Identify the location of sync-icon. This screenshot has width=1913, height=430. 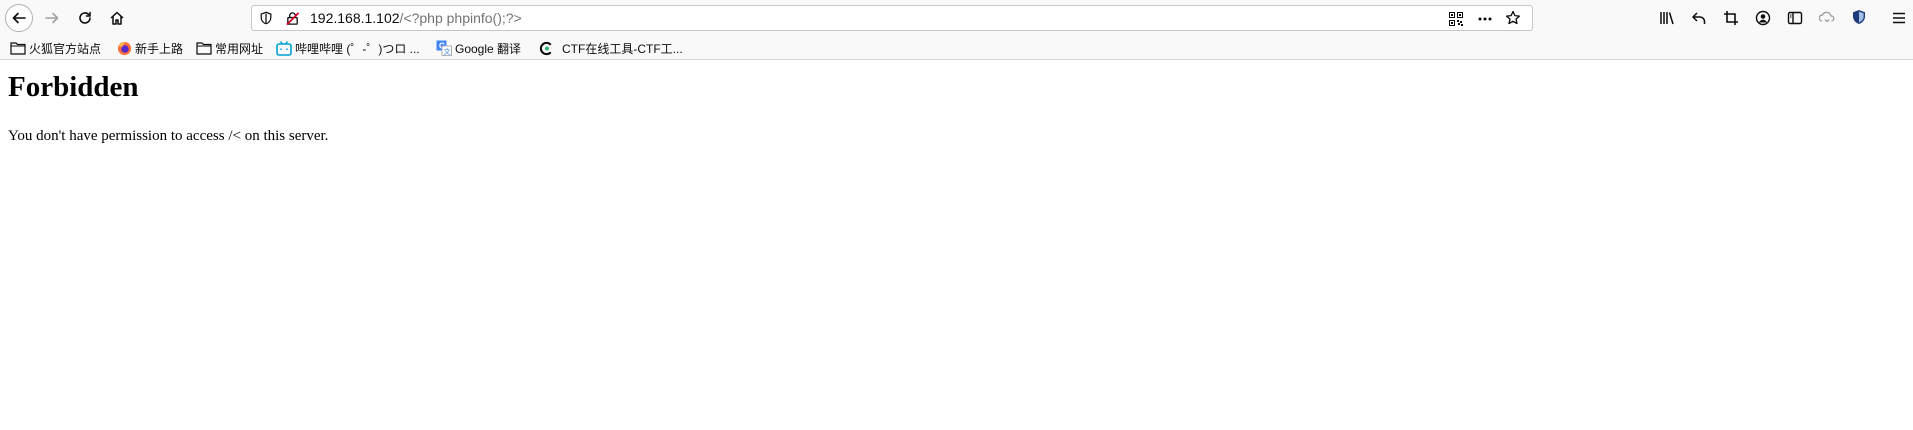
(1827, 18).